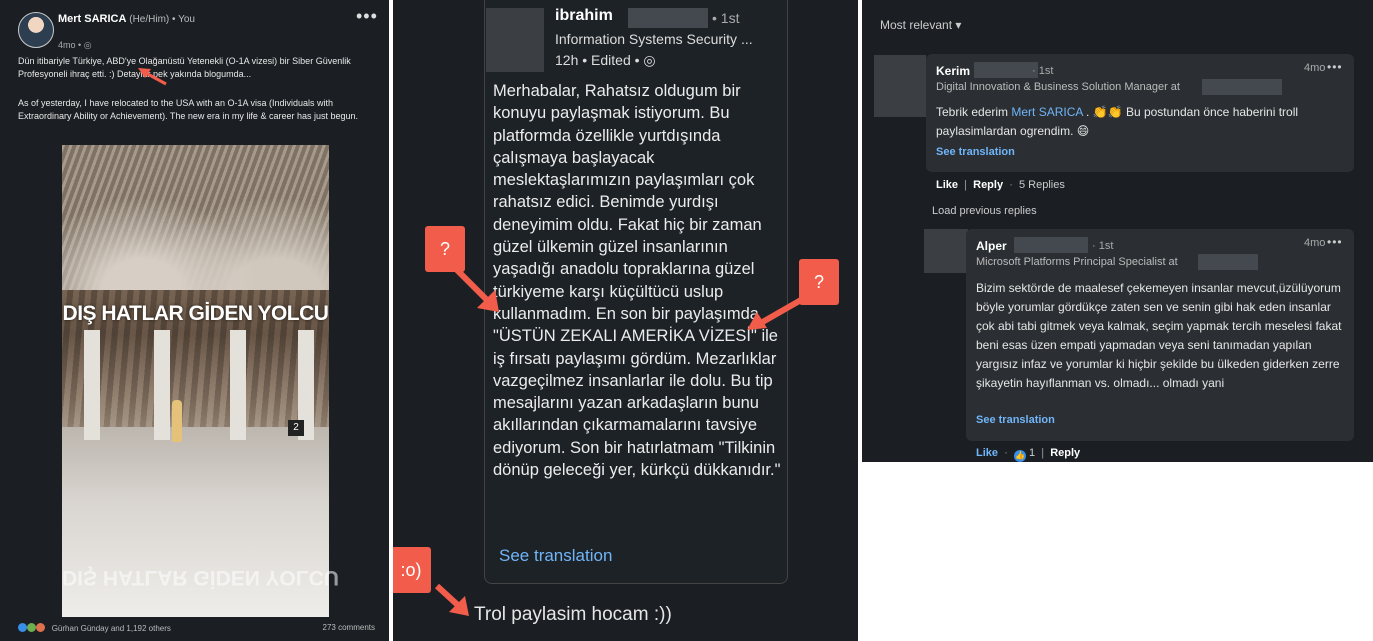 The height and width of the screenshot is (641, 1373). What do you see at coordinates (296, 428) in the screenshot?
I see `photo-gate-badge: 2` at bounding box center [296, 428].